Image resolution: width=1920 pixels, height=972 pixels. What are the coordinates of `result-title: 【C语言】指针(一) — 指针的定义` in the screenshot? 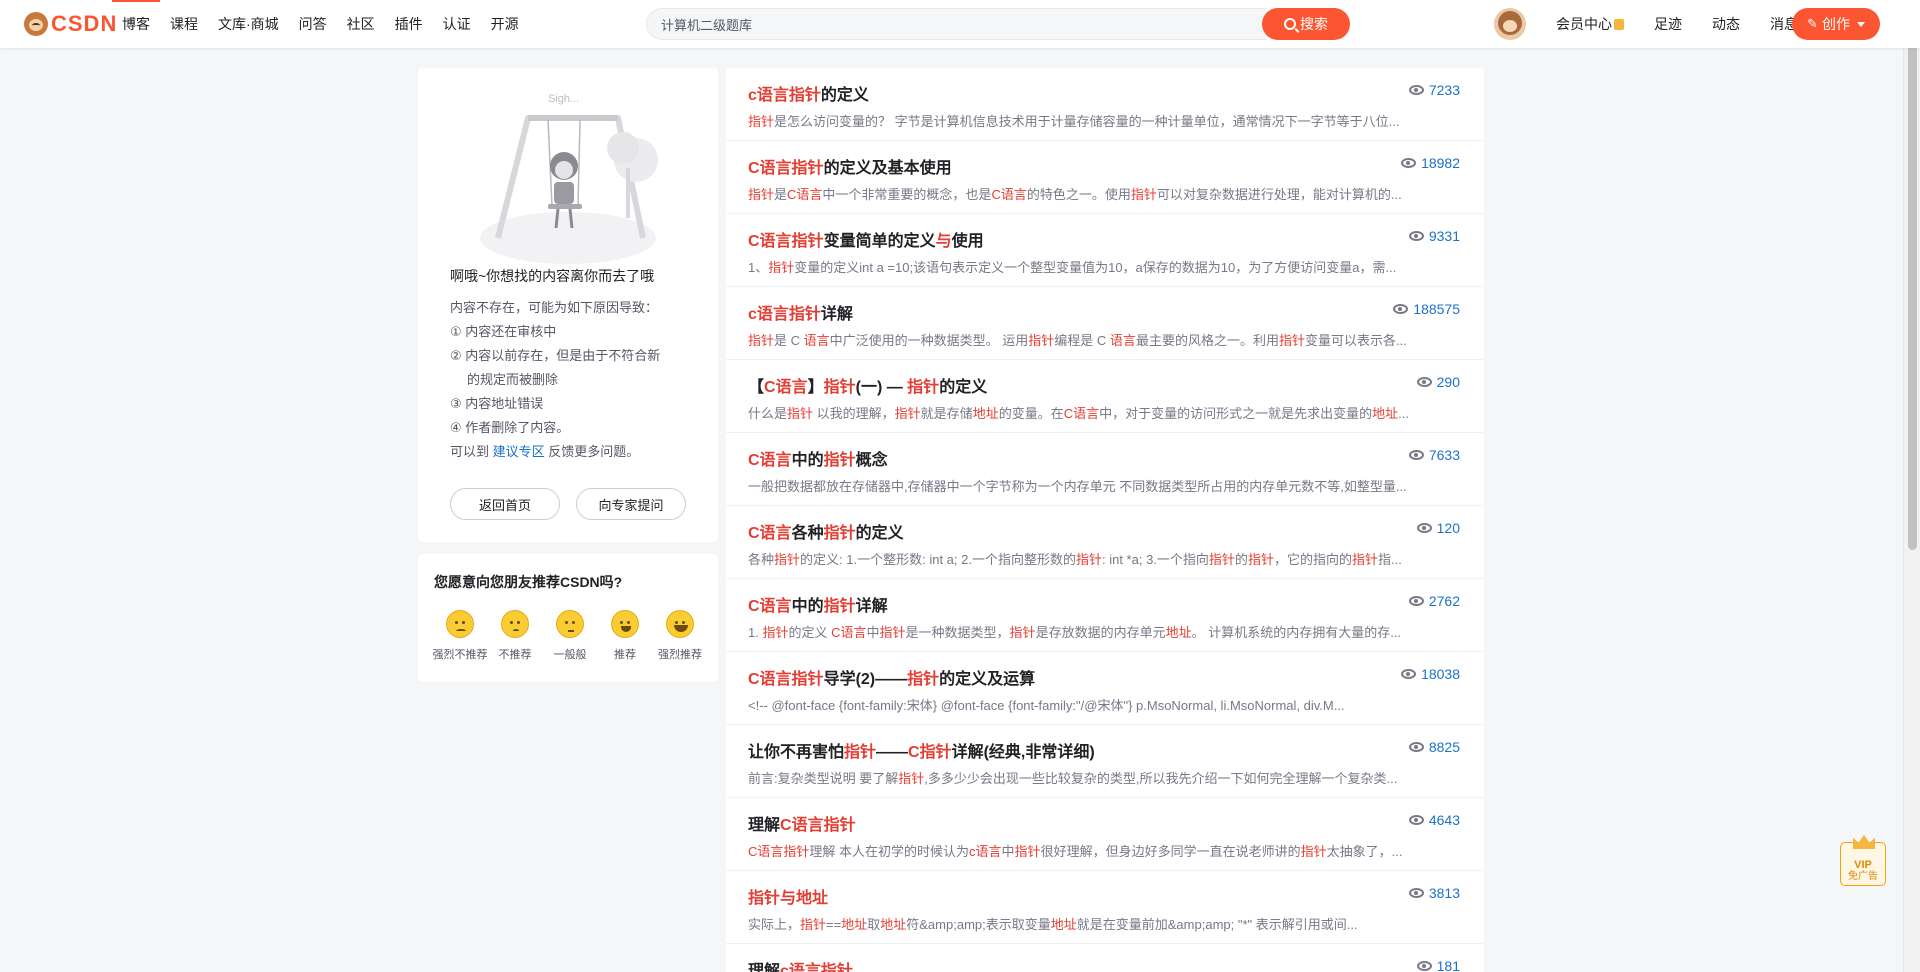 It's located at (867, 385).